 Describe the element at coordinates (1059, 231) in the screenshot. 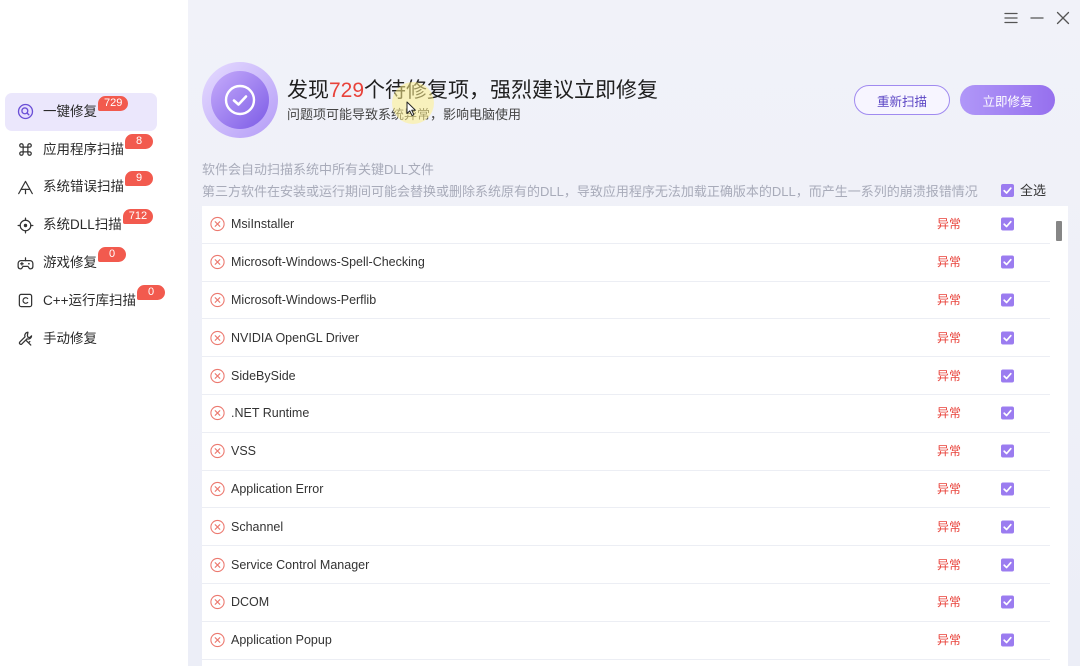

I see `scrollbar-thumb` at that location.